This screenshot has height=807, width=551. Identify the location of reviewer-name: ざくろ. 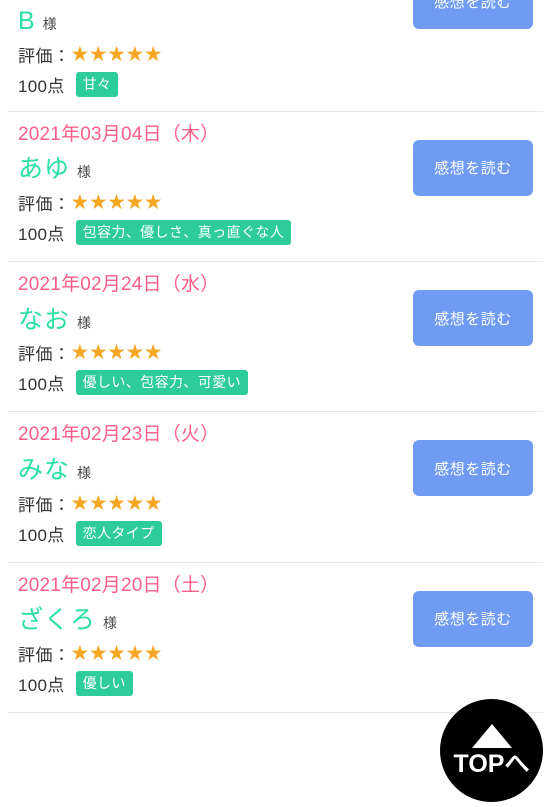
(57, 620).